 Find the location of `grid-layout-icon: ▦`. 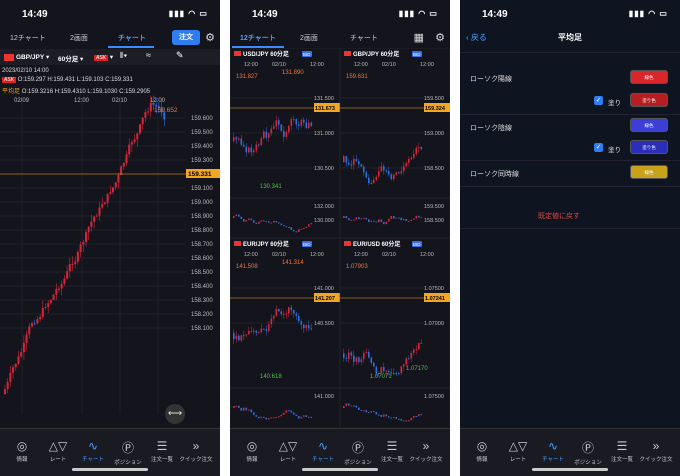

grid-layout-icon: ▦ is located at coordinates (419, 37).